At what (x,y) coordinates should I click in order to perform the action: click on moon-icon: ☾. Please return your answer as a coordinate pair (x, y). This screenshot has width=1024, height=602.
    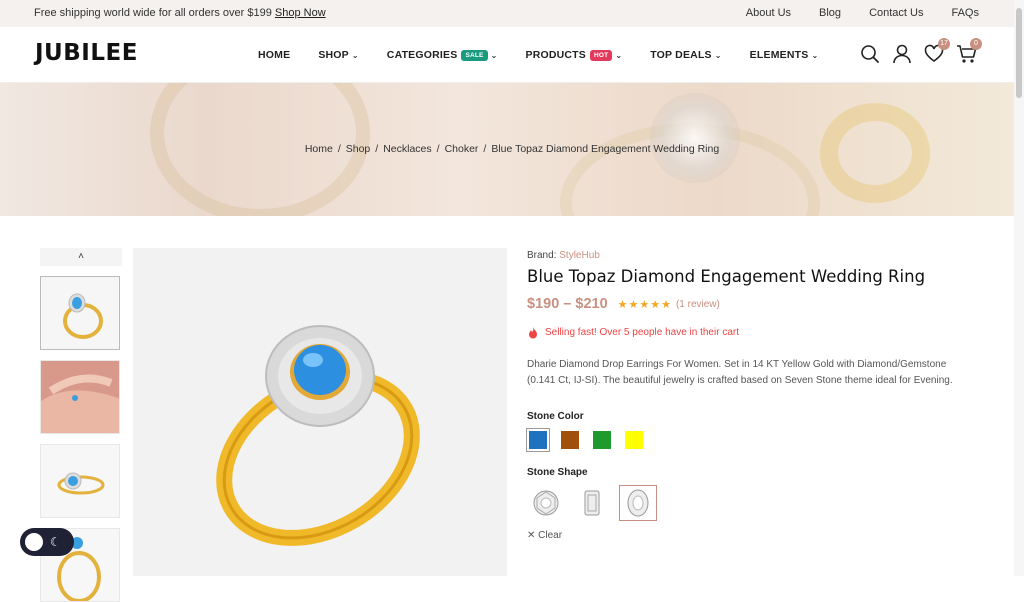
    Looking at the image, I should click on (55, 542).